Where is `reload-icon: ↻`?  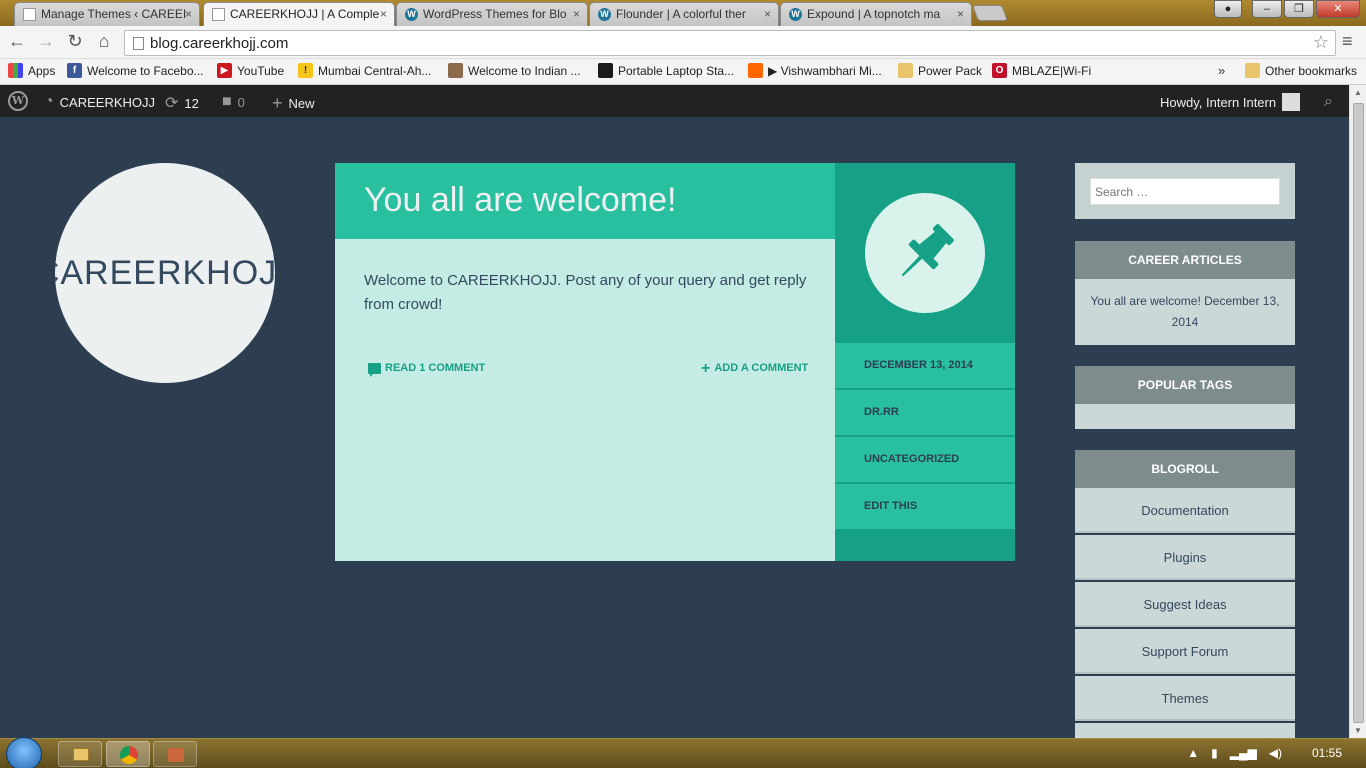
reload-icon: ↻ is located at coordinates (75, 41).